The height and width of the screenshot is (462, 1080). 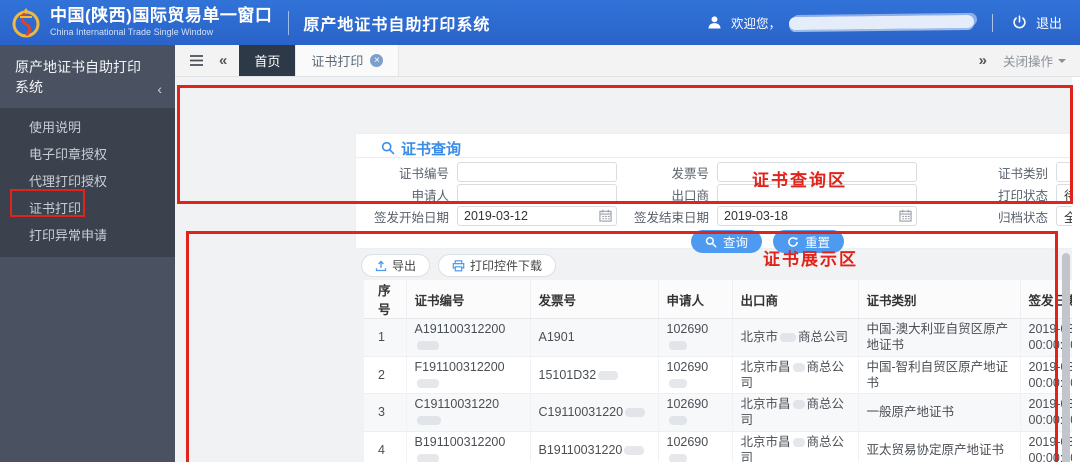 What do you see at coordinates (817, 172) in the screenshot?
I see `invoice-no-input` at bounding box center [817, 172].